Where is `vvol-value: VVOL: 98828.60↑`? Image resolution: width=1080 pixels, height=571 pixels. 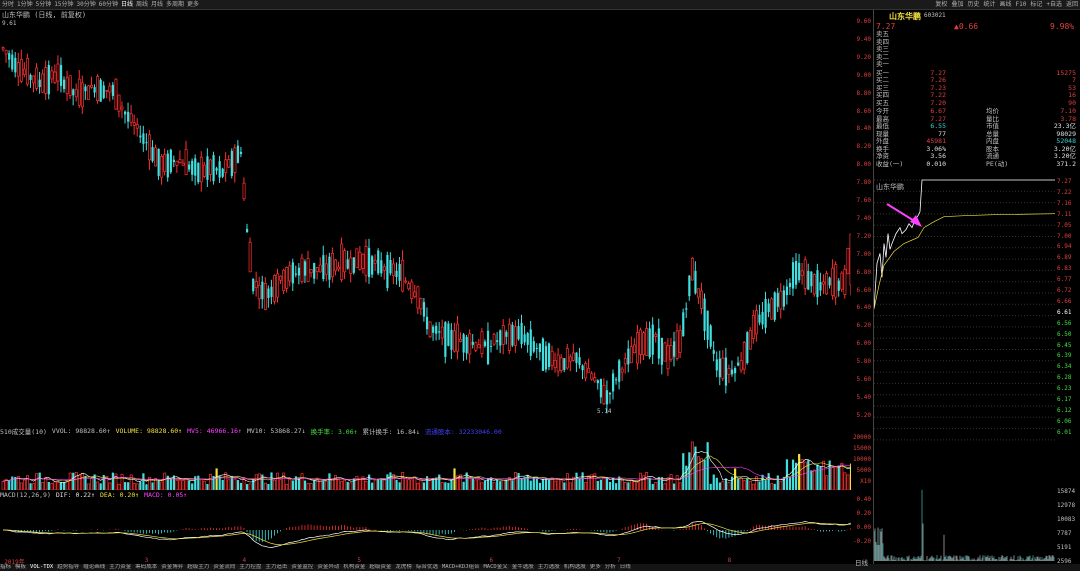 vvol-value: VVOL: 98828.60↑ is located at coordinates (81, 431).